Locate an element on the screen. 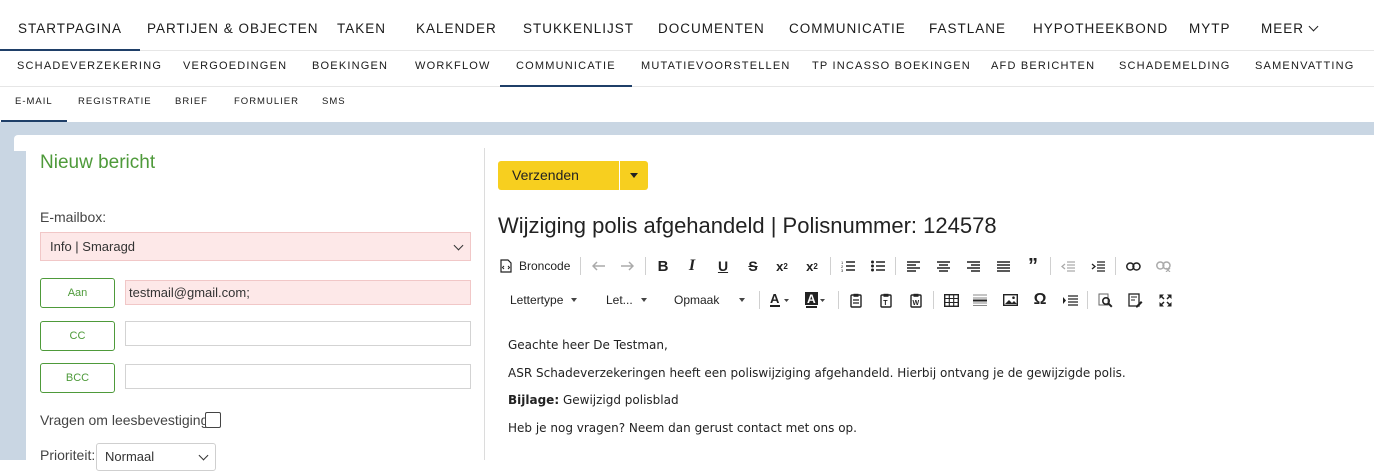  tab-registratie: REGISTRATIE is located at coordinates (115, 104).